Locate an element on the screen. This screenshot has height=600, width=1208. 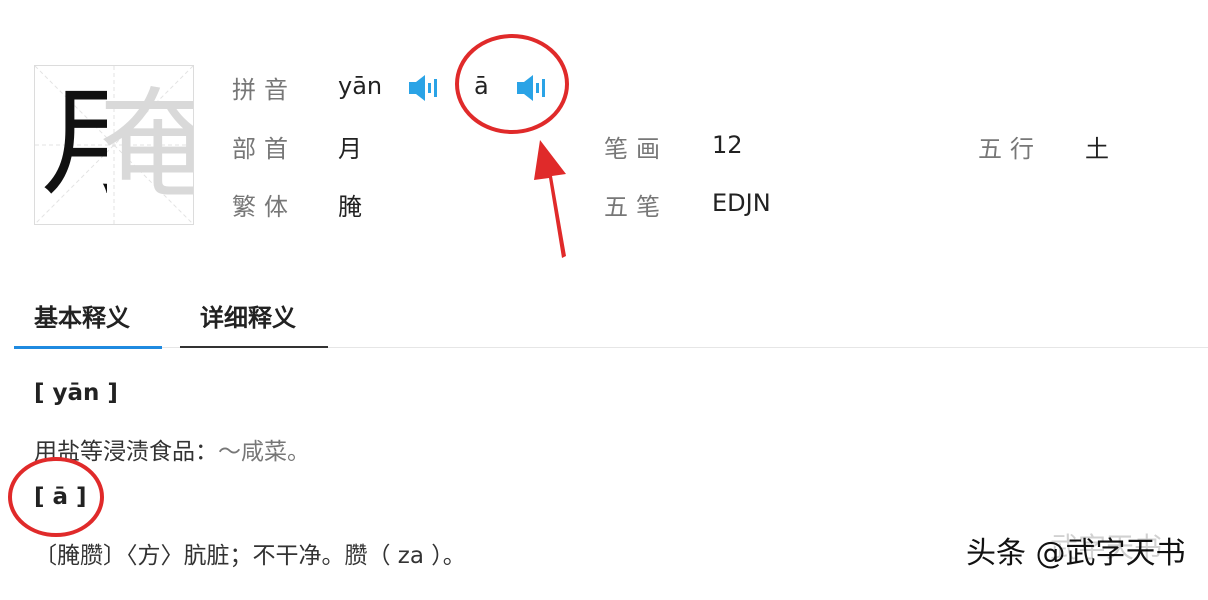
tab-detailed-definition: 详细释义 is located at coordinates (248, 315).